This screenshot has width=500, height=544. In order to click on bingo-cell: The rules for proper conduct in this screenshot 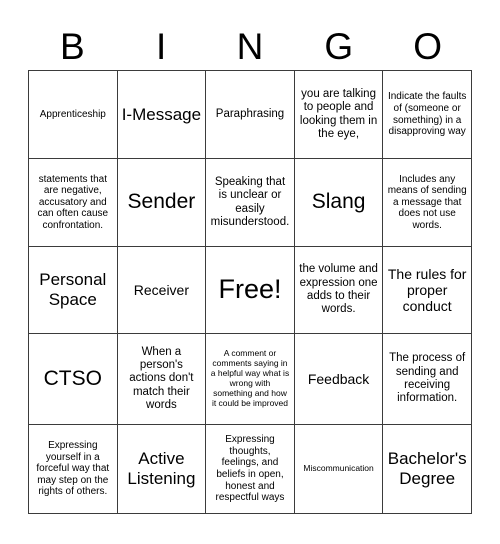, I will do `click(427, 290)`.